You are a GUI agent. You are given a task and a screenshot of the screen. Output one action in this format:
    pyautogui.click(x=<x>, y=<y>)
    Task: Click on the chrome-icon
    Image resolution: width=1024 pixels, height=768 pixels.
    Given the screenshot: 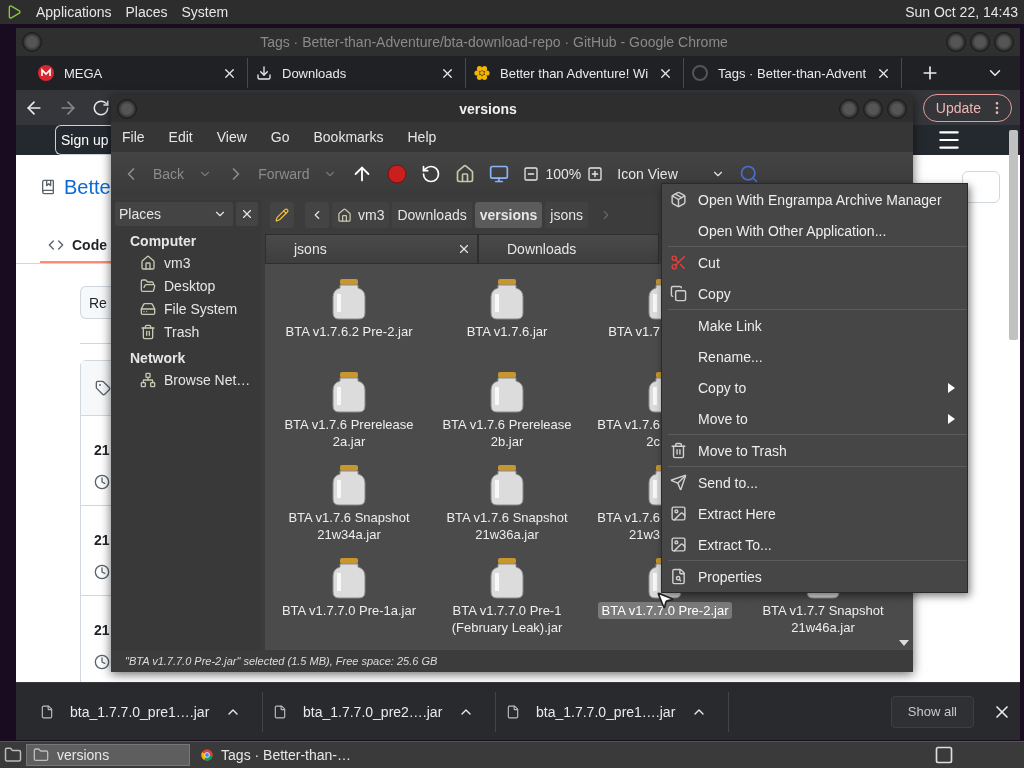 What is the action you would take?
    pyautogui.click(x=207, y=755)
    